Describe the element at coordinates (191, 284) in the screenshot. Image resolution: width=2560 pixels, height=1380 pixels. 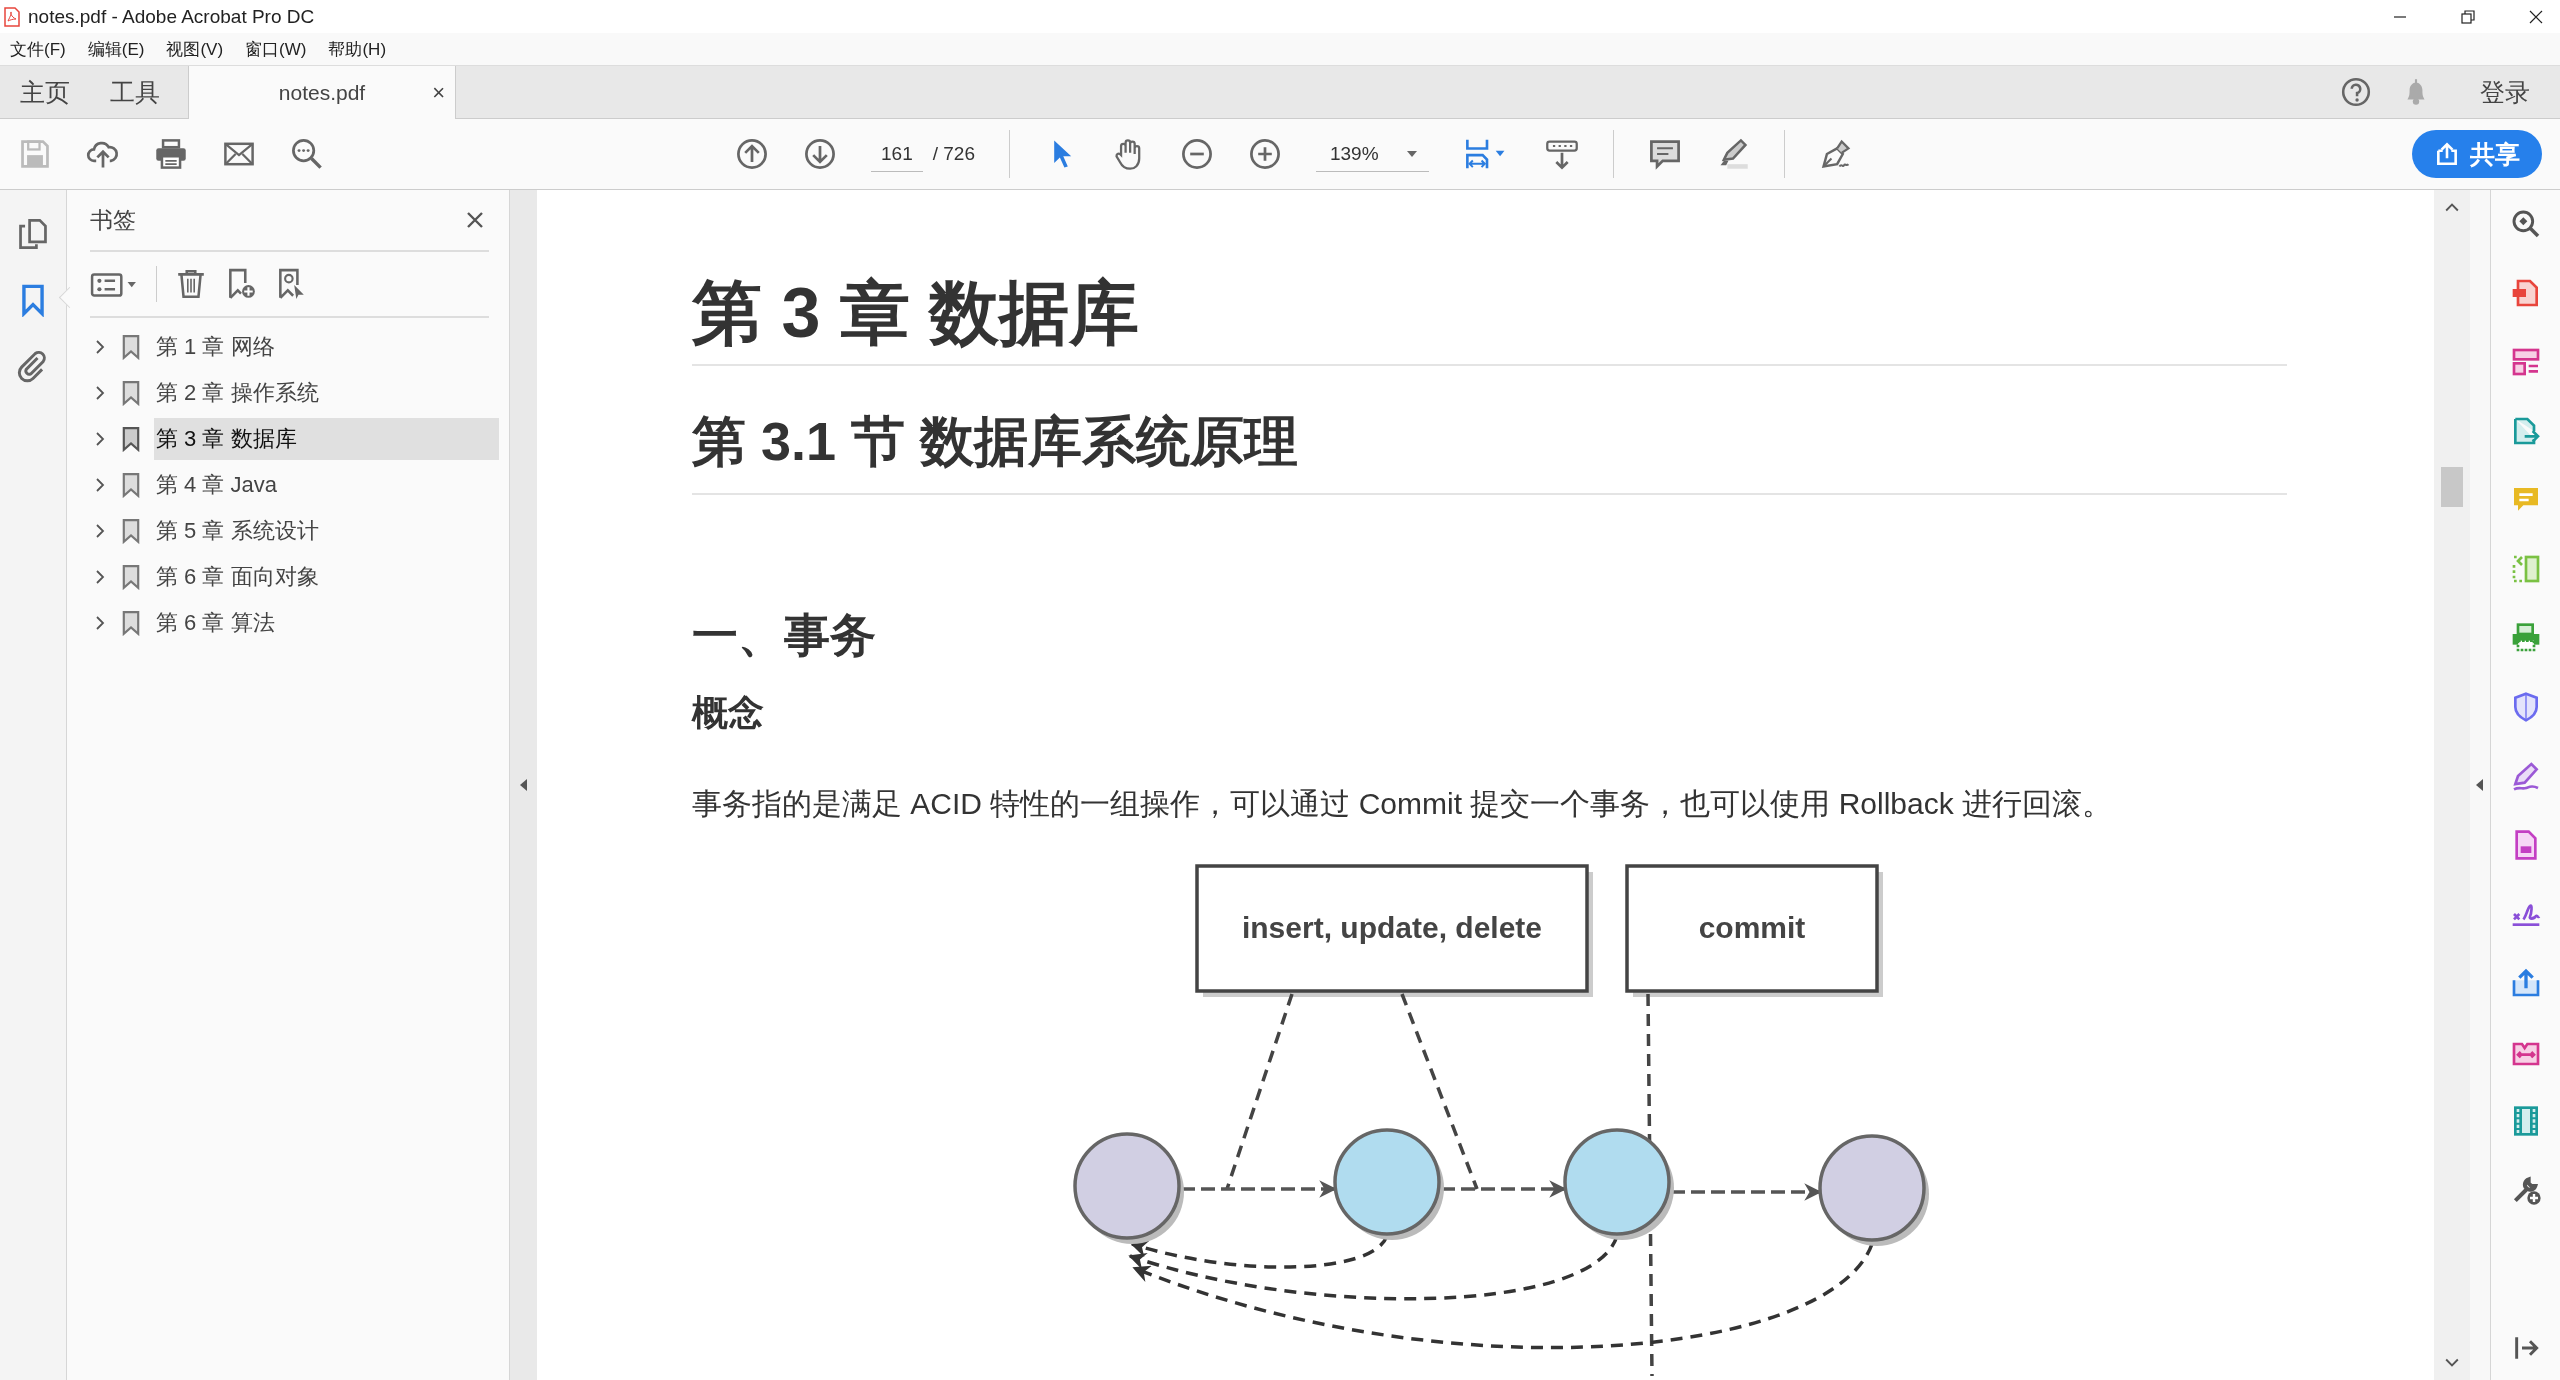
I see `trash-icon` at that location.